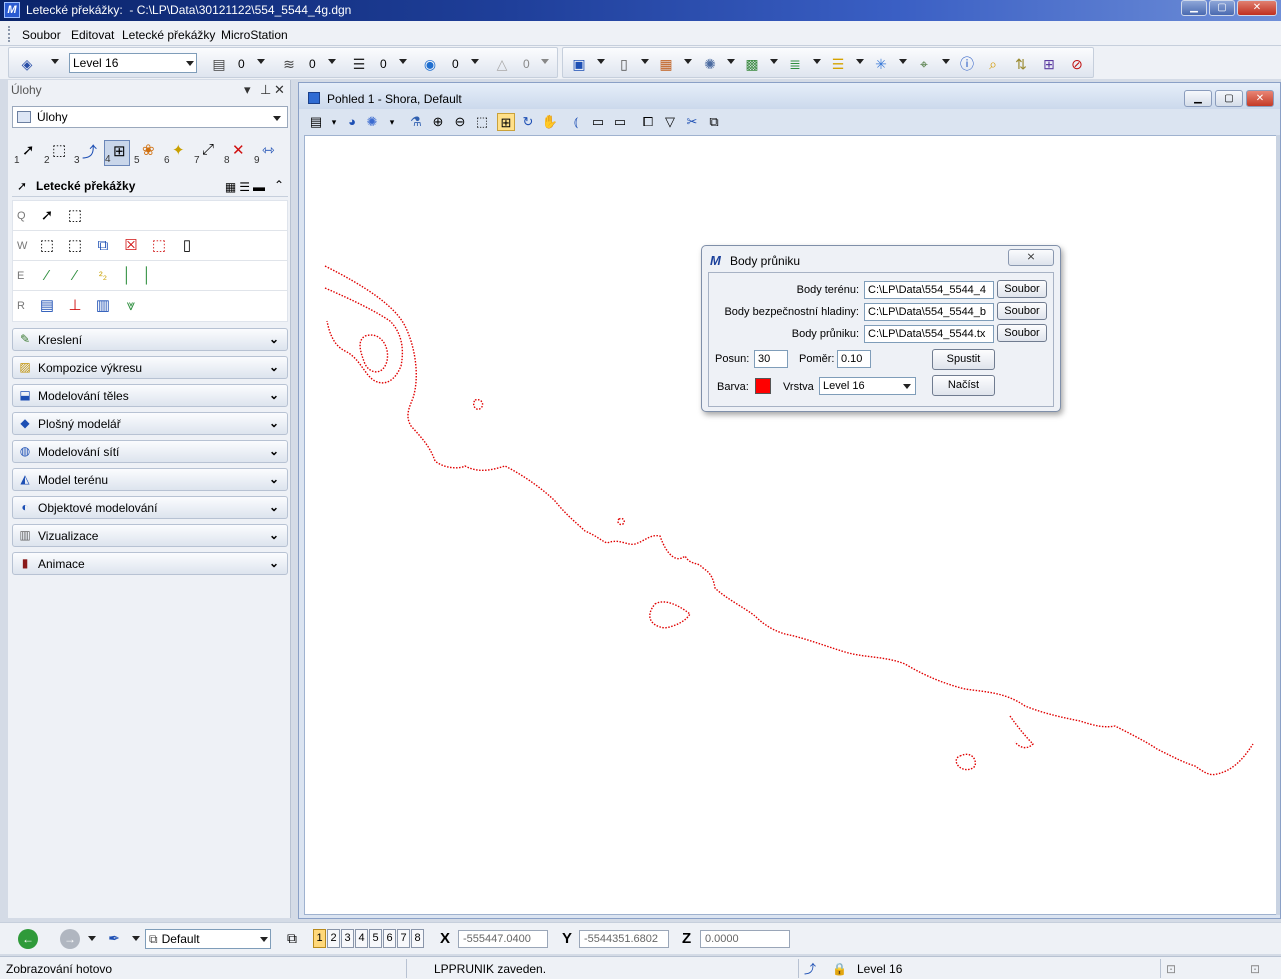 The image size is (1281, 979). Describe the element at coordinates (177, 153) in the screenshot. I see `info-tool: 6 ✦` at that location.